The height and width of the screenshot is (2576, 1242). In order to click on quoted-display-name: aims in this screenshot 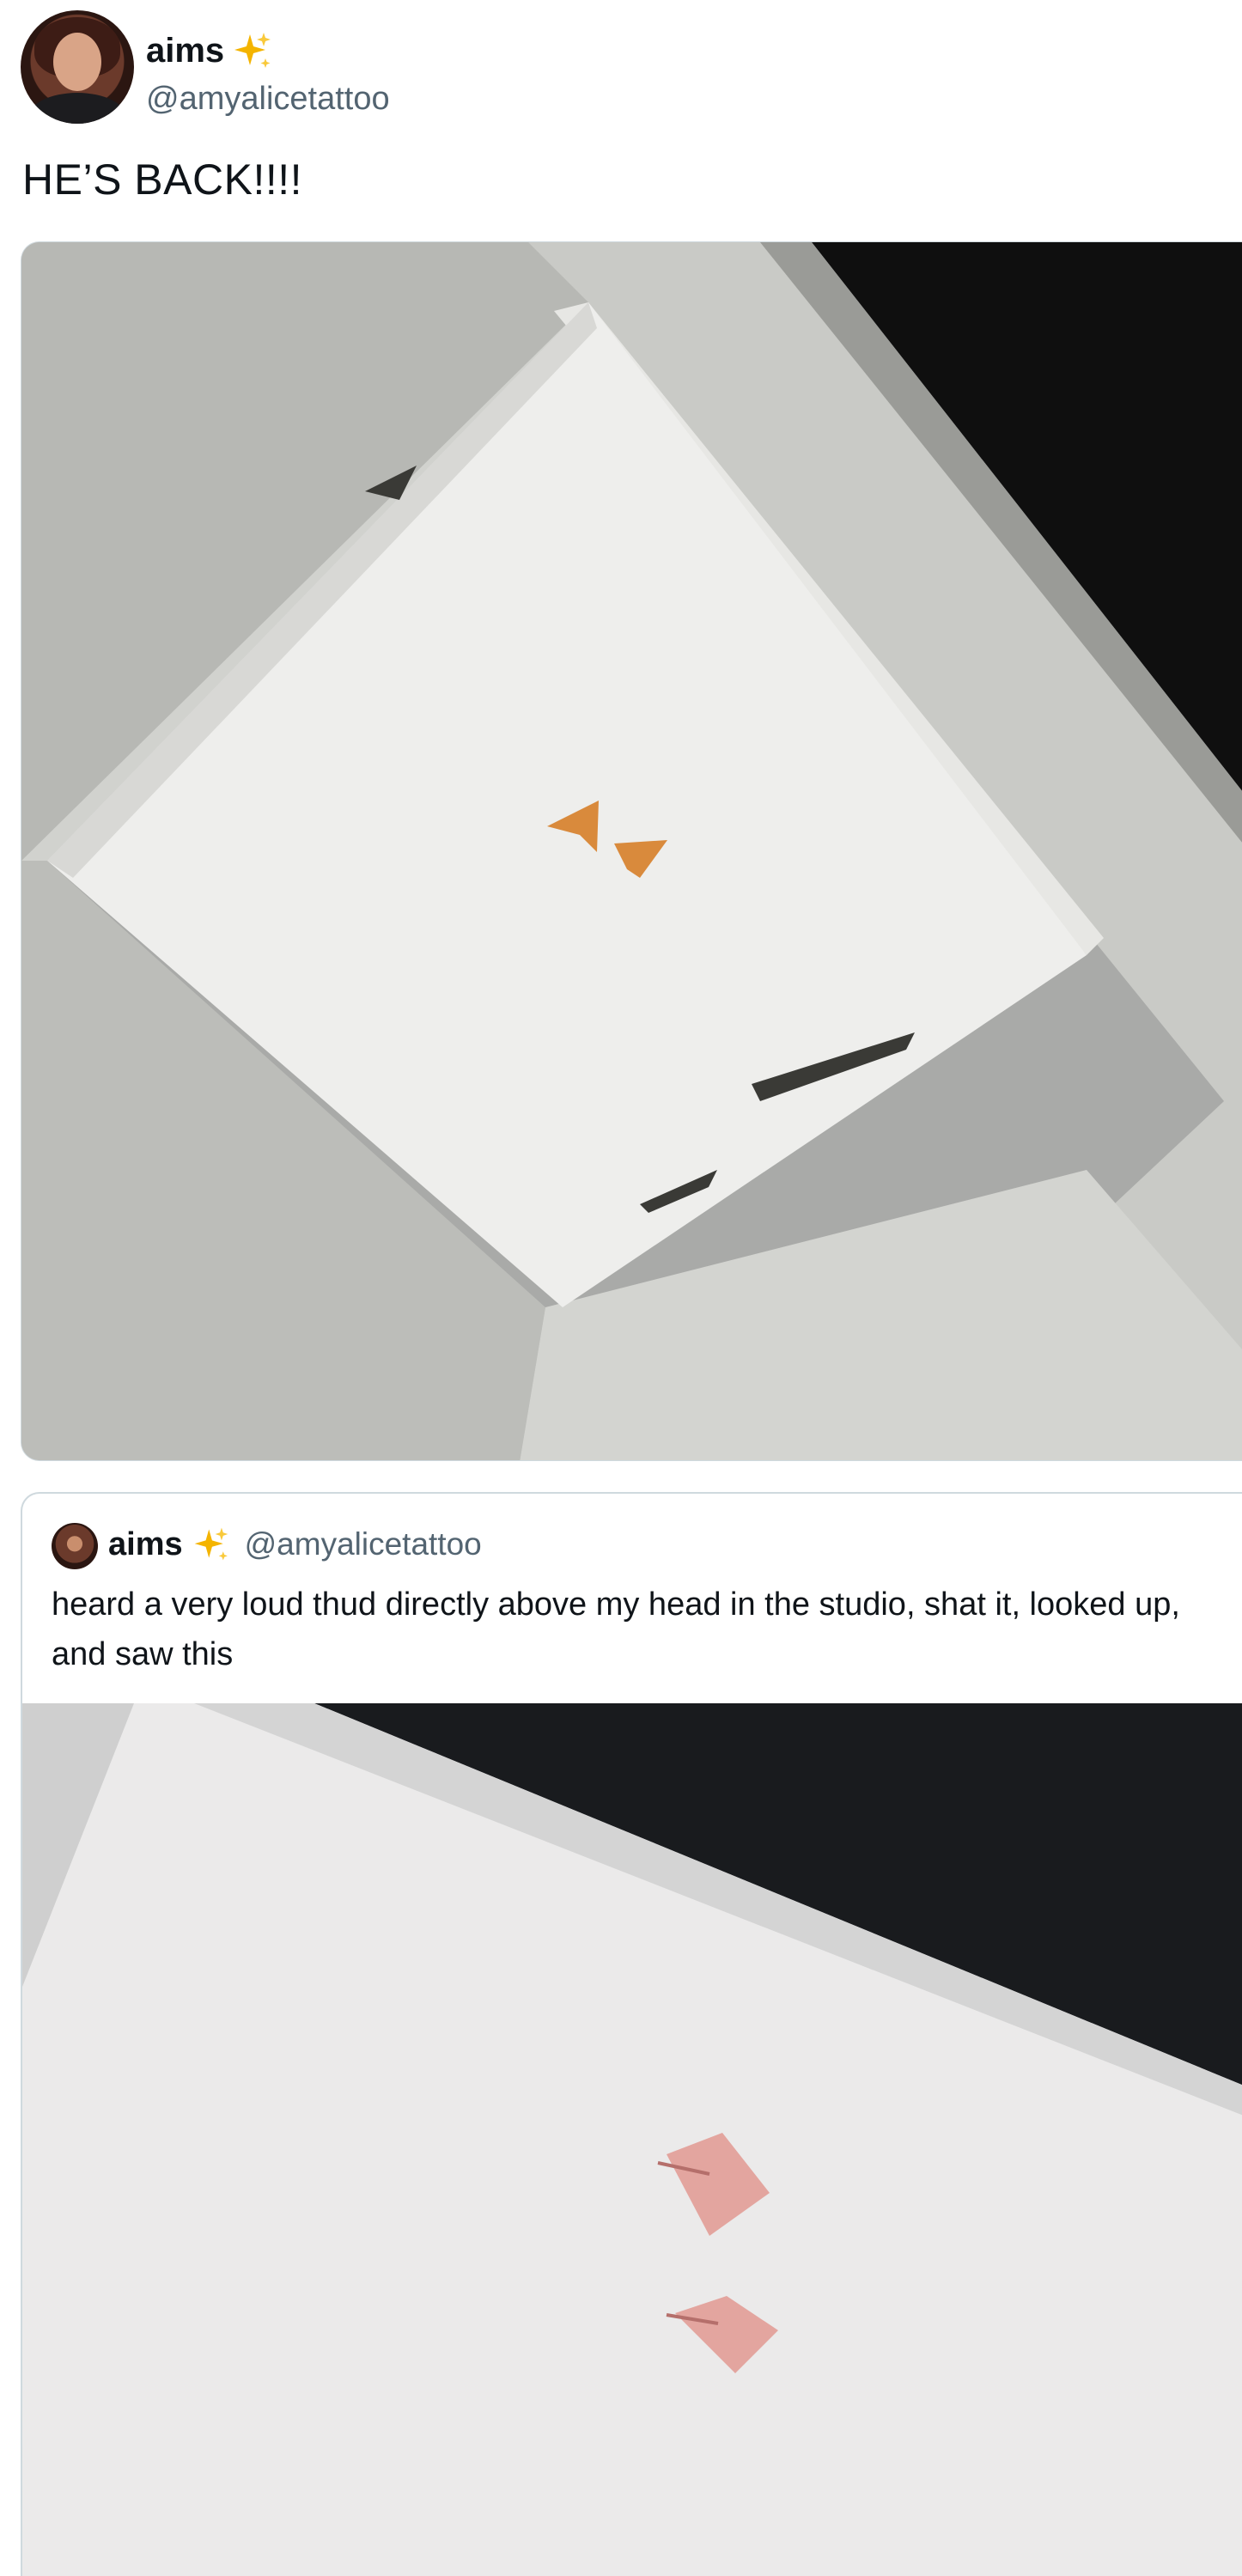, I will do `click(145, 1544)`.